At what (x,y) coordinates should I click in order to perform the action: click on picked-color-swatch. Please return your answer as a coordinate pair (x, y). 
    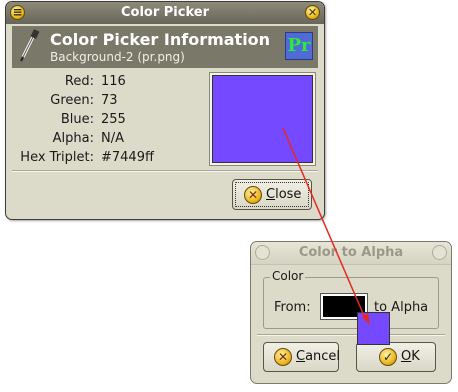
    Looking at the image, I should click on (262, 119).